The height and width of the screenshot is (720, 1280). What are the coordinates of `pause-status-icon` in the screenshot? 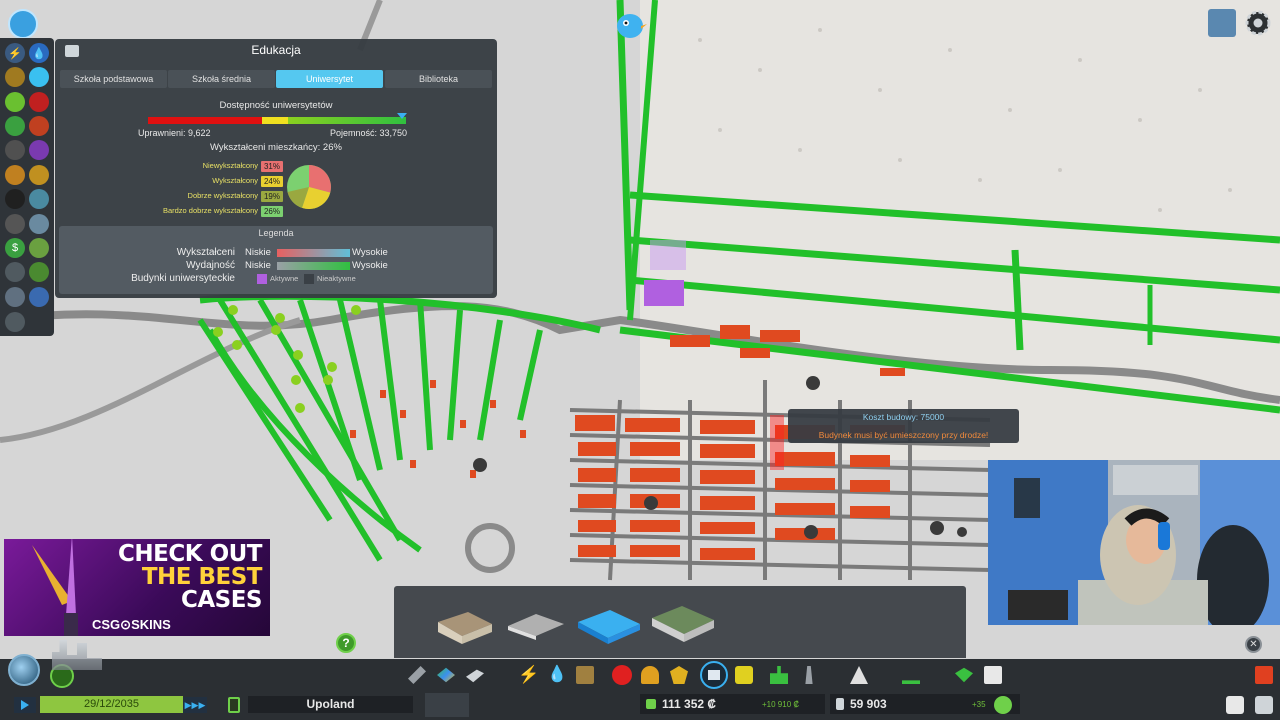 It's located at (234, 705).